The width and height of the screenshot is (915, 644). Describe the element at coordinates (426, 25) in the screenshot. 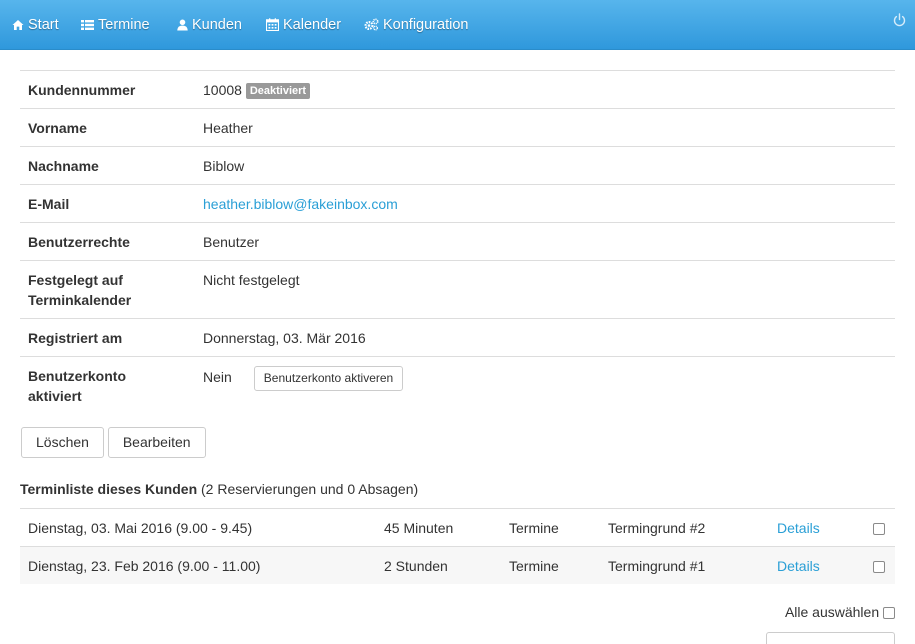

I see `nav-konfiguration-label: Konfiguration` at that location.